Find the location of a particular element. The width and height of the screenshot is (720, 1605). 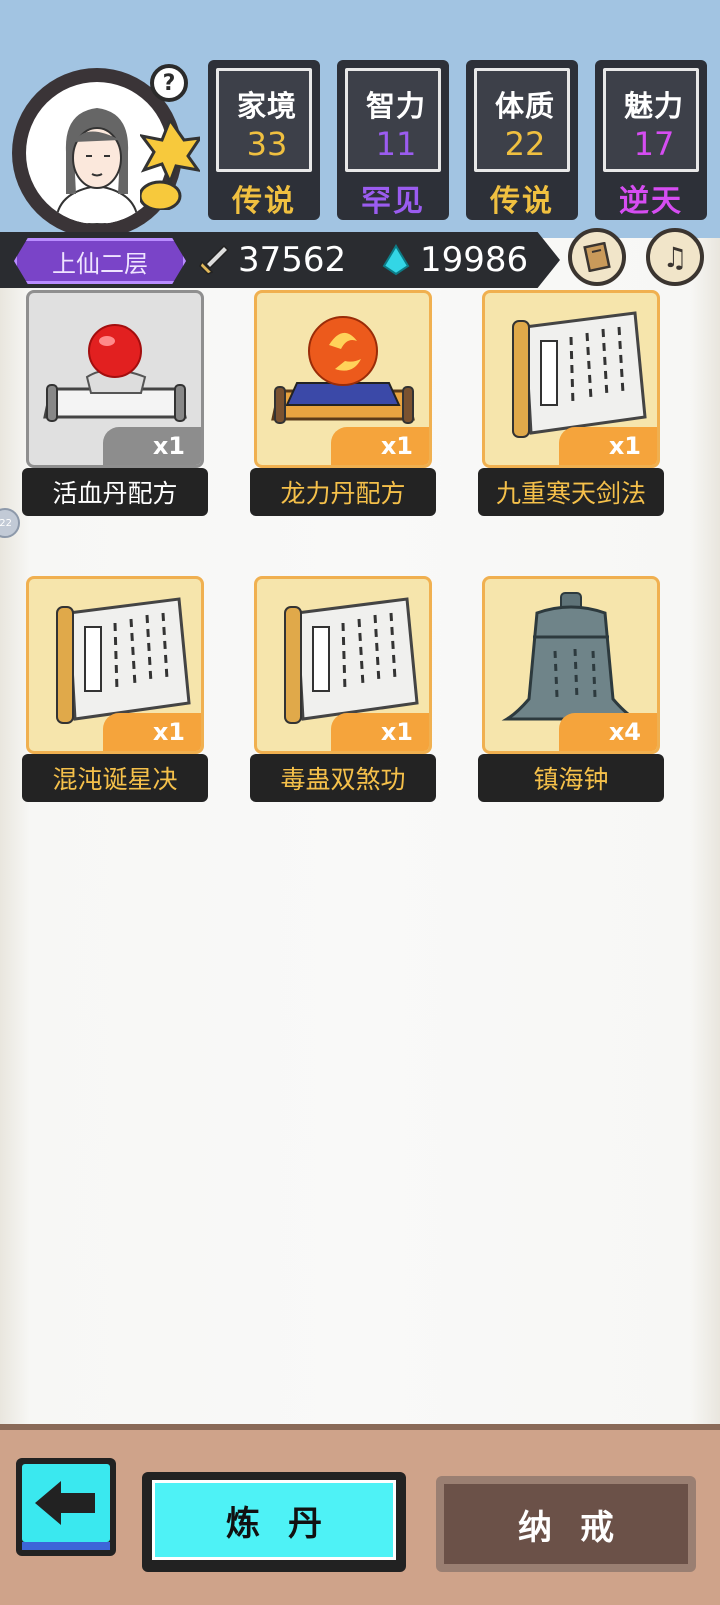

stat-rank: 罕见 is located at coordinates (393, 201).